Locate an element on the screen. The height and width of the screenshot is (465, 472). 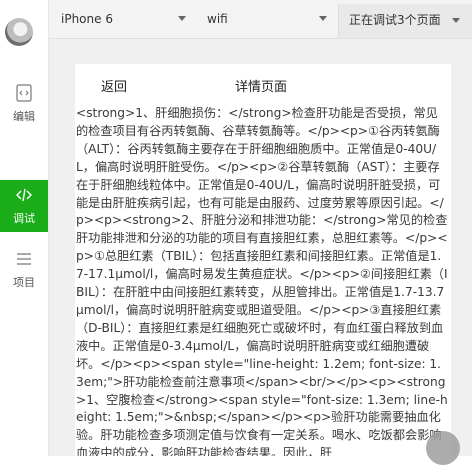
code-file-icon is located at coordinates (24, 93).